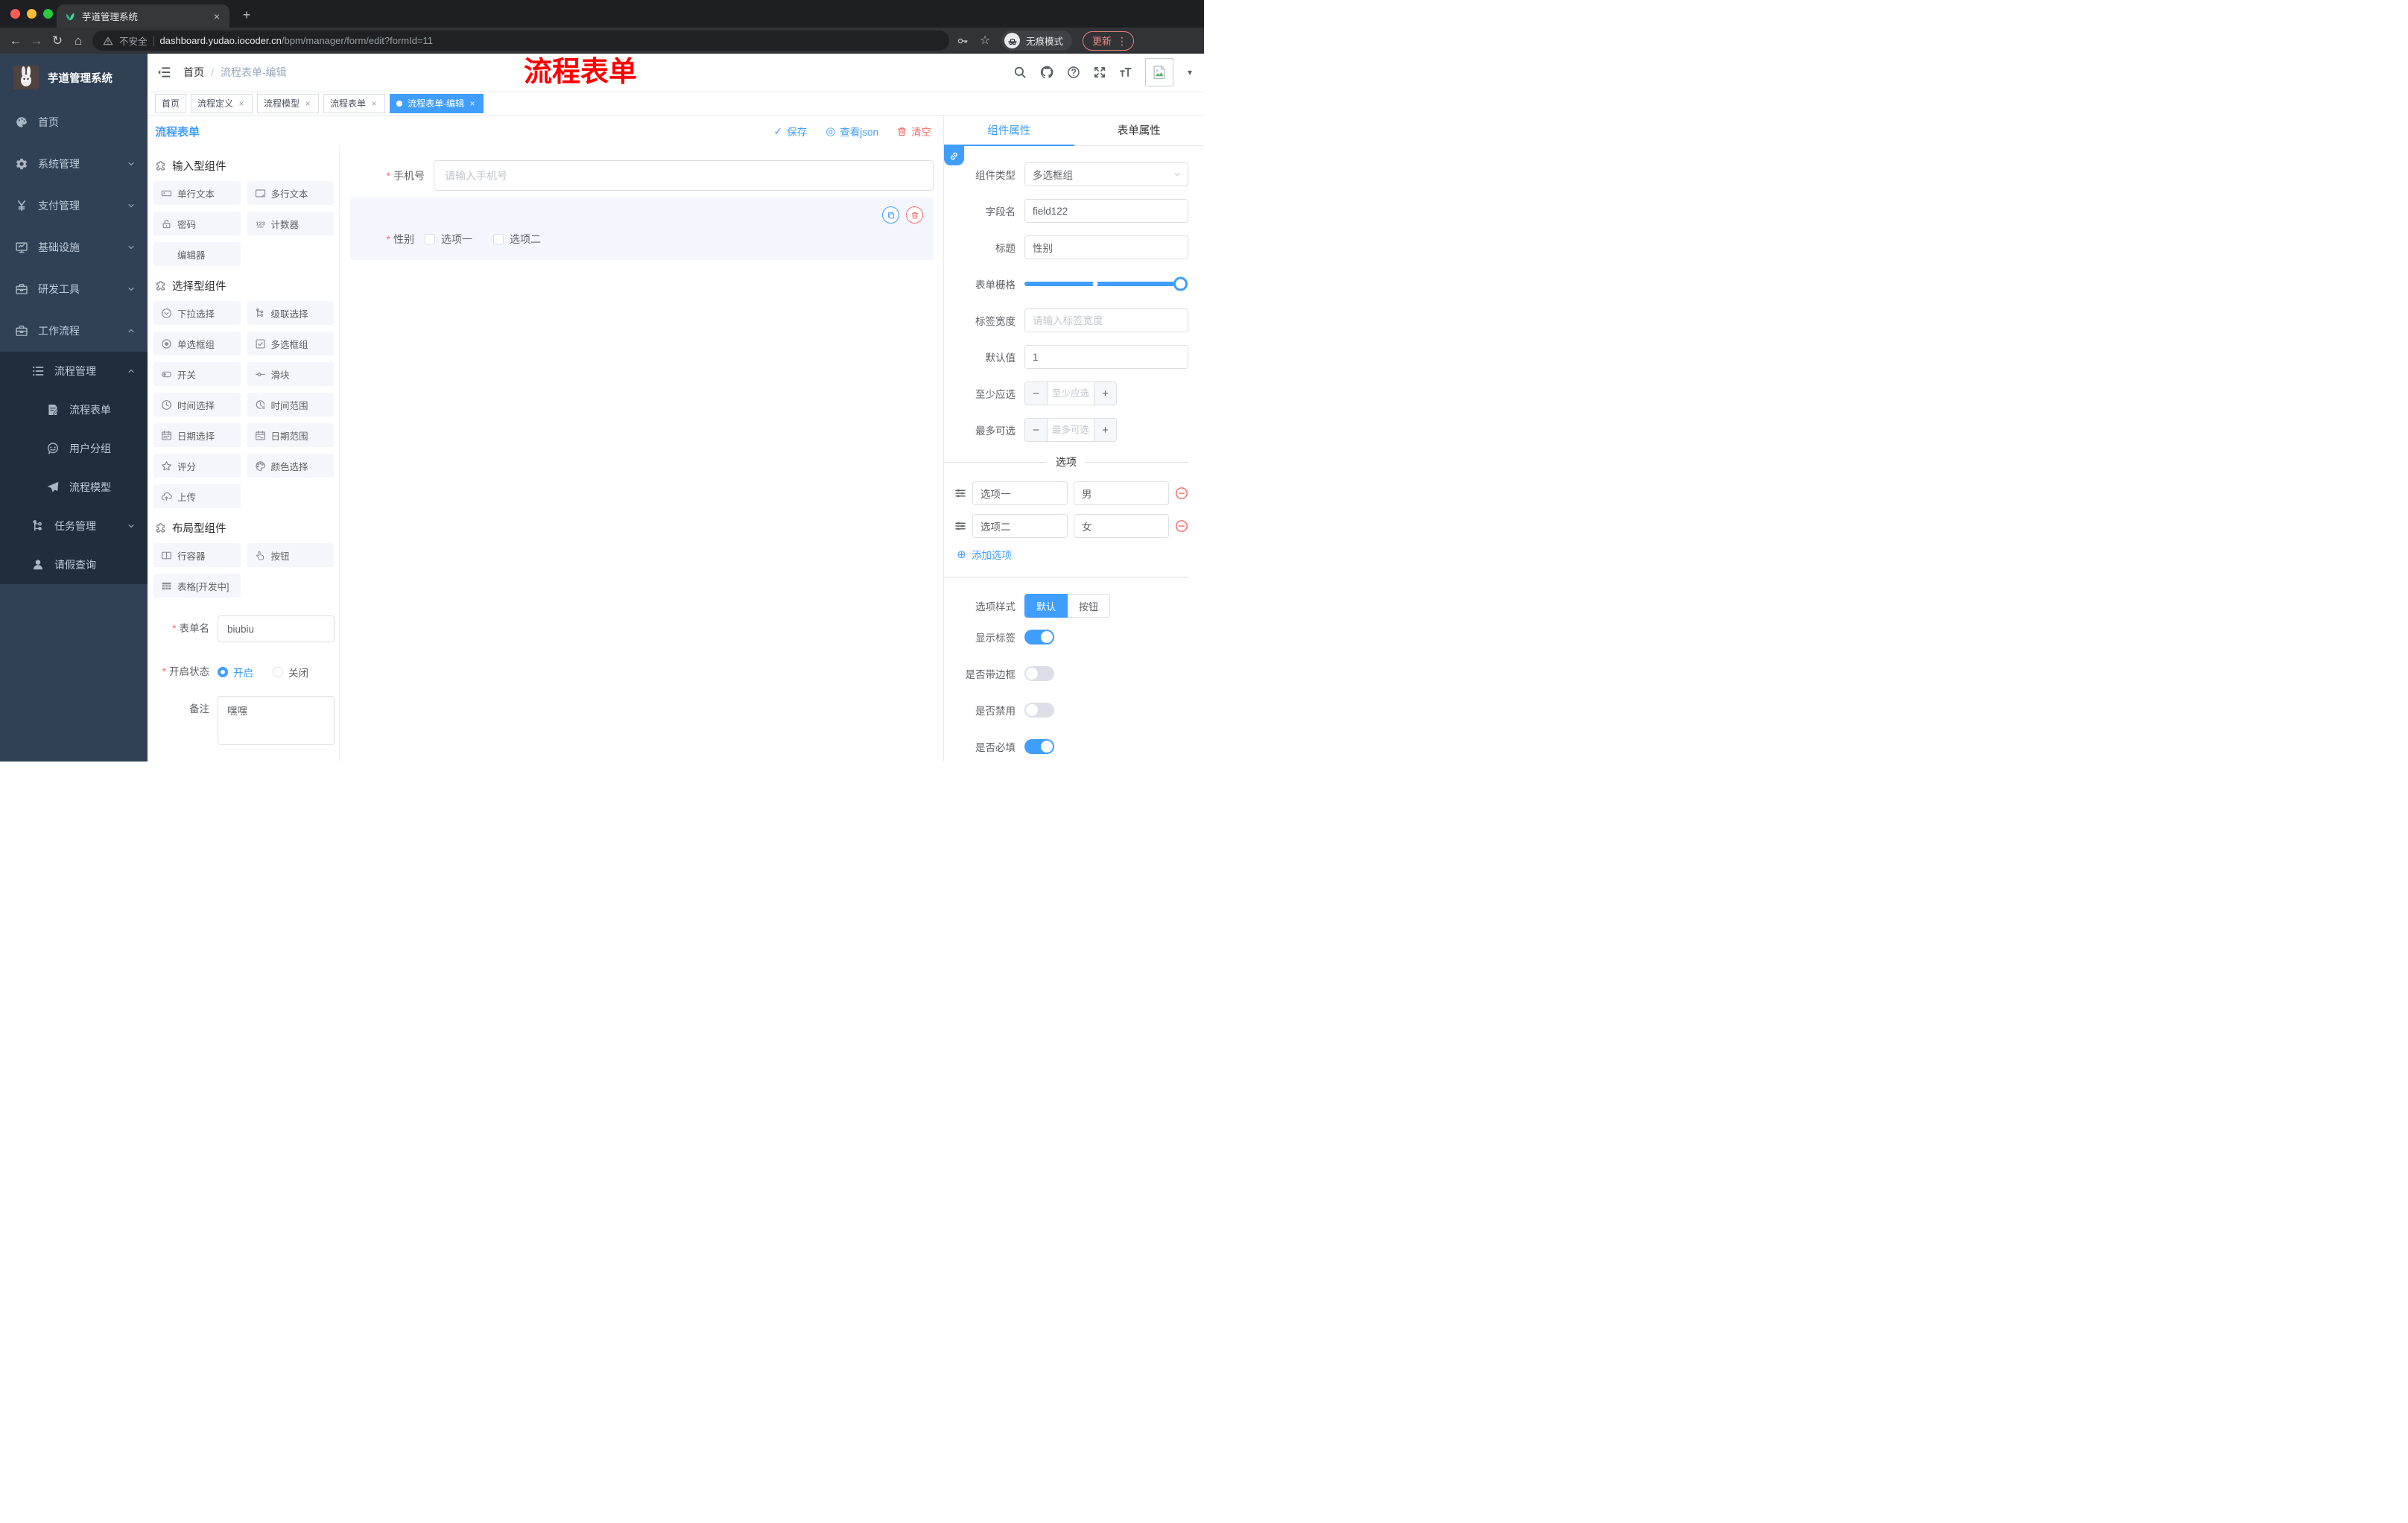 Image resolution: width=2408 pixels, height=1523 pixels. I want to click on tag-tab-4: 流程表单-编辑 ×, so click(437, 103).